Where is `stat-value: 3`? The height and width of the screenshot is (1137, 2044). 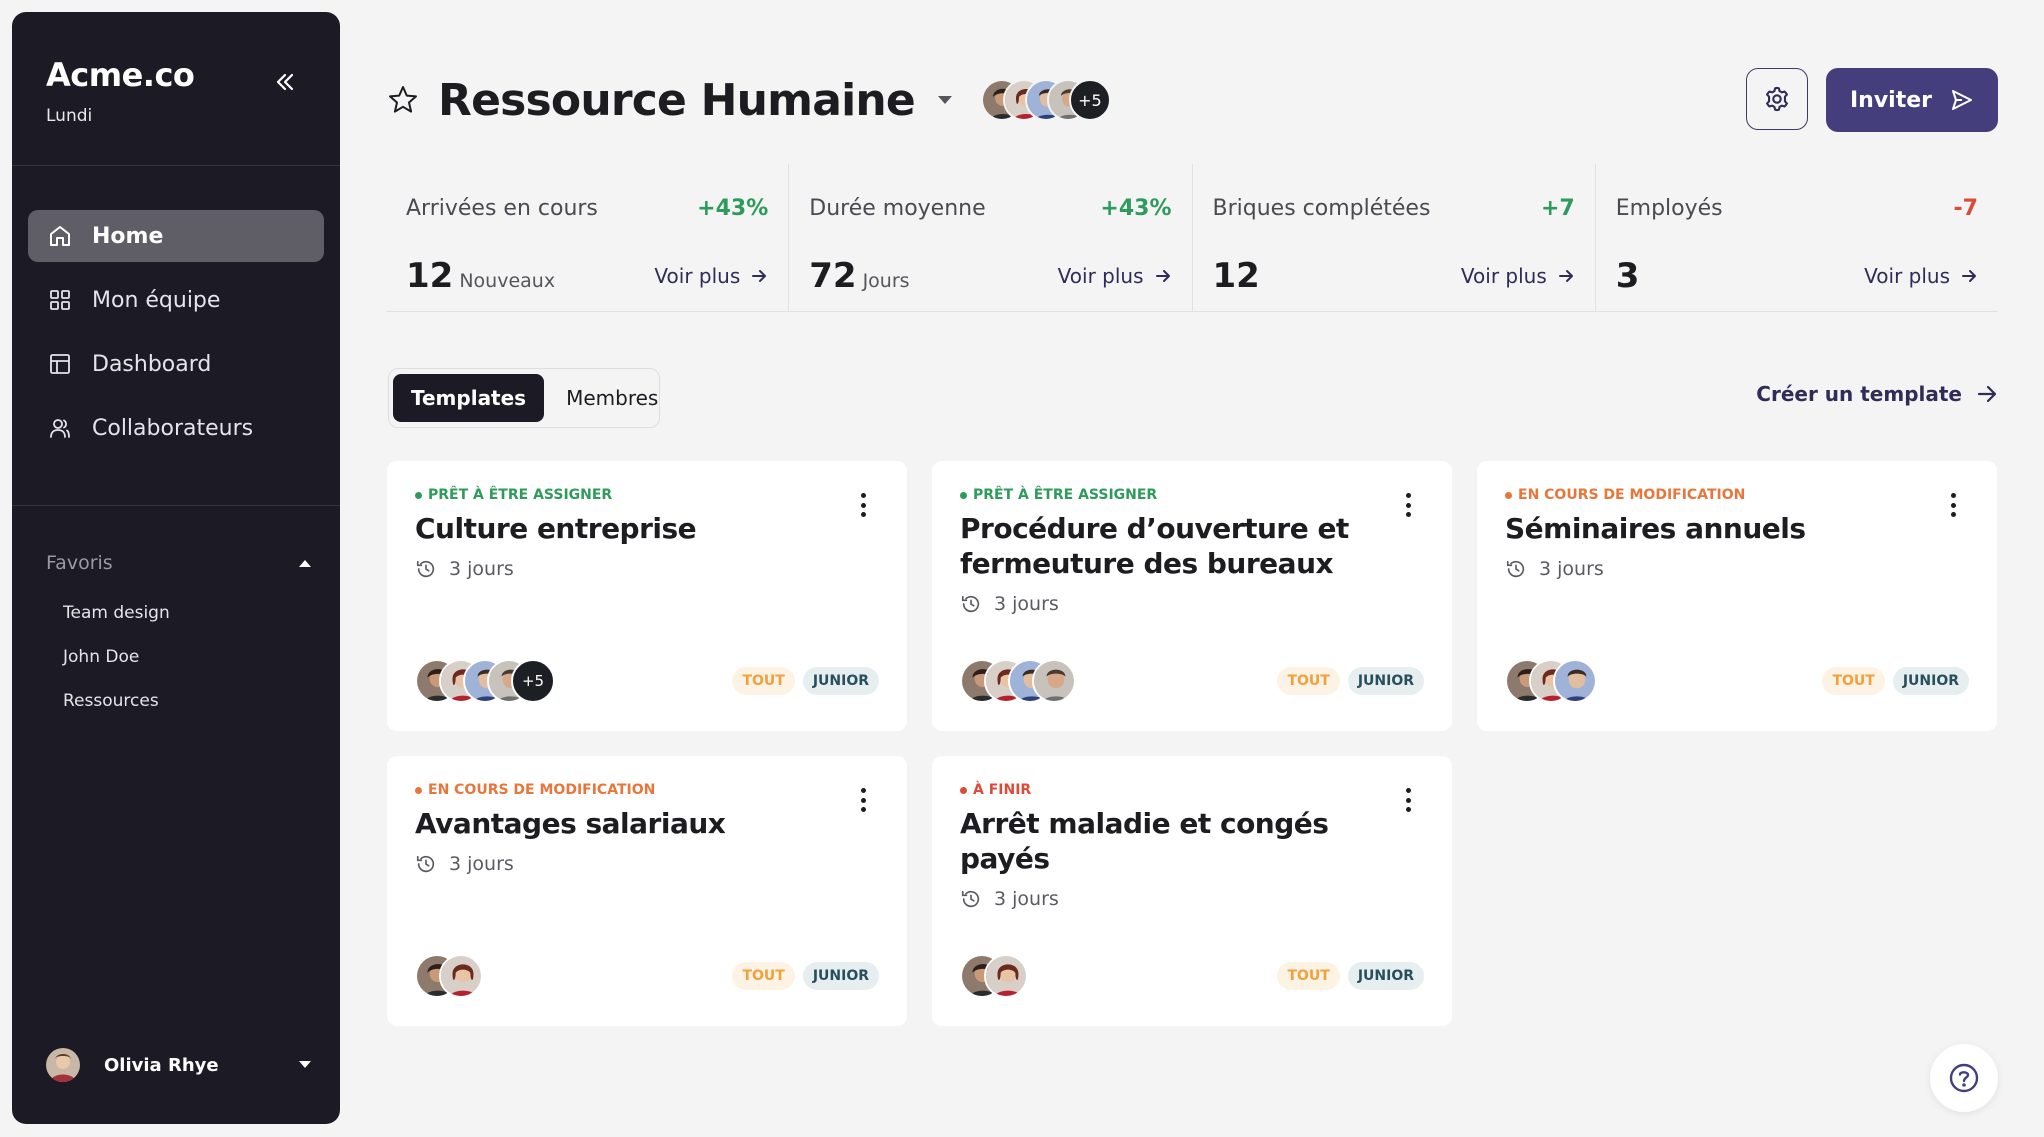 stat-value: 3 is located at coordinates (1628, 276).